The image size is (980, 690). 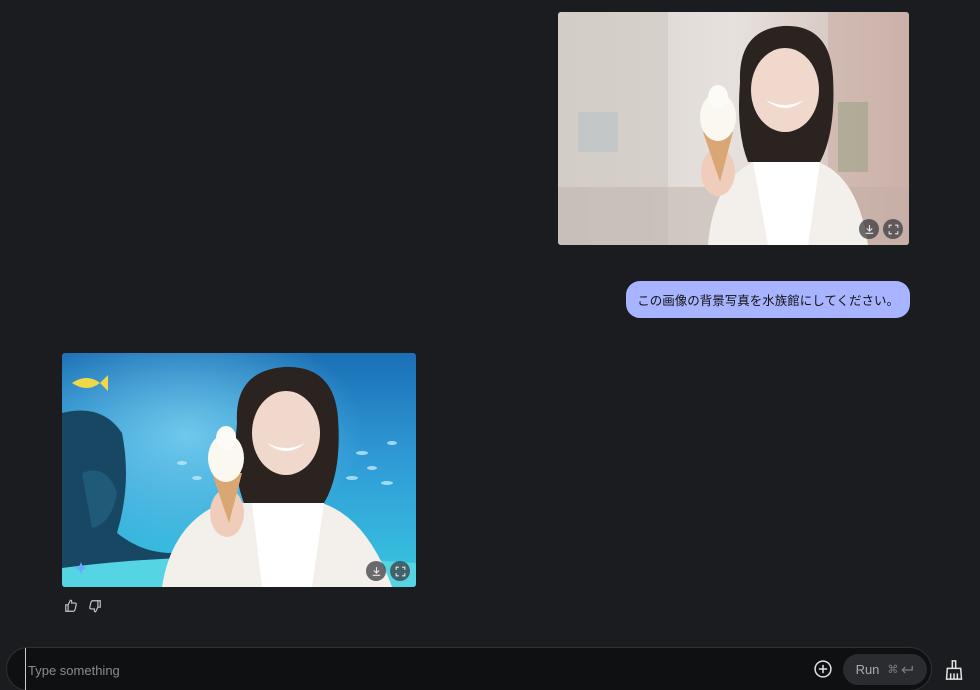 What do you see at coordinates (83, 605) in the screenshot?
I see `feedback-buttons` at bounding box center [83, 605].